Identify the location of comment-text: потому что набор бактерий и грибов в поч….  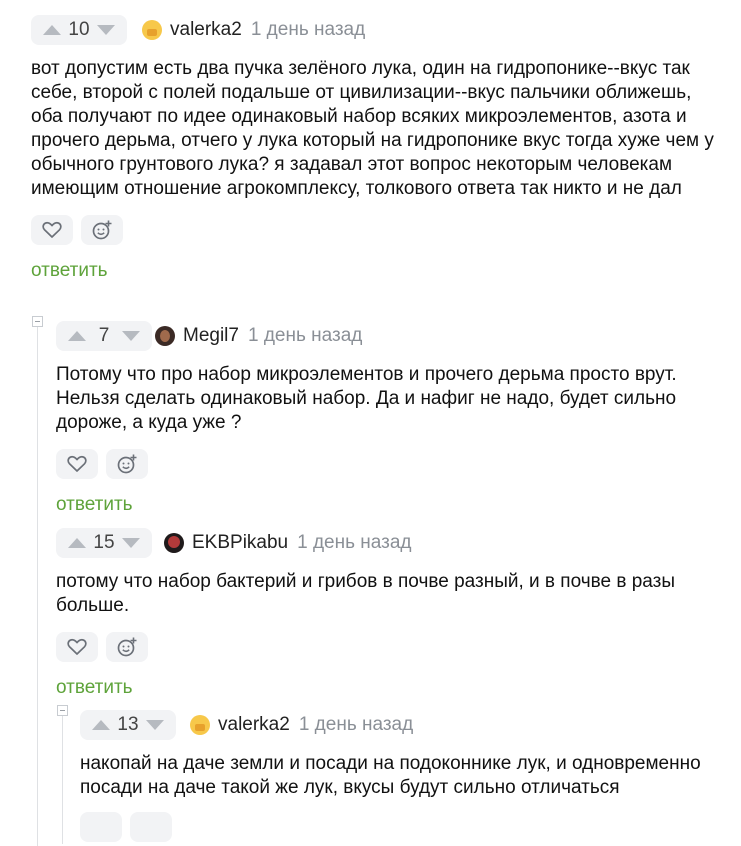
(366, 593).